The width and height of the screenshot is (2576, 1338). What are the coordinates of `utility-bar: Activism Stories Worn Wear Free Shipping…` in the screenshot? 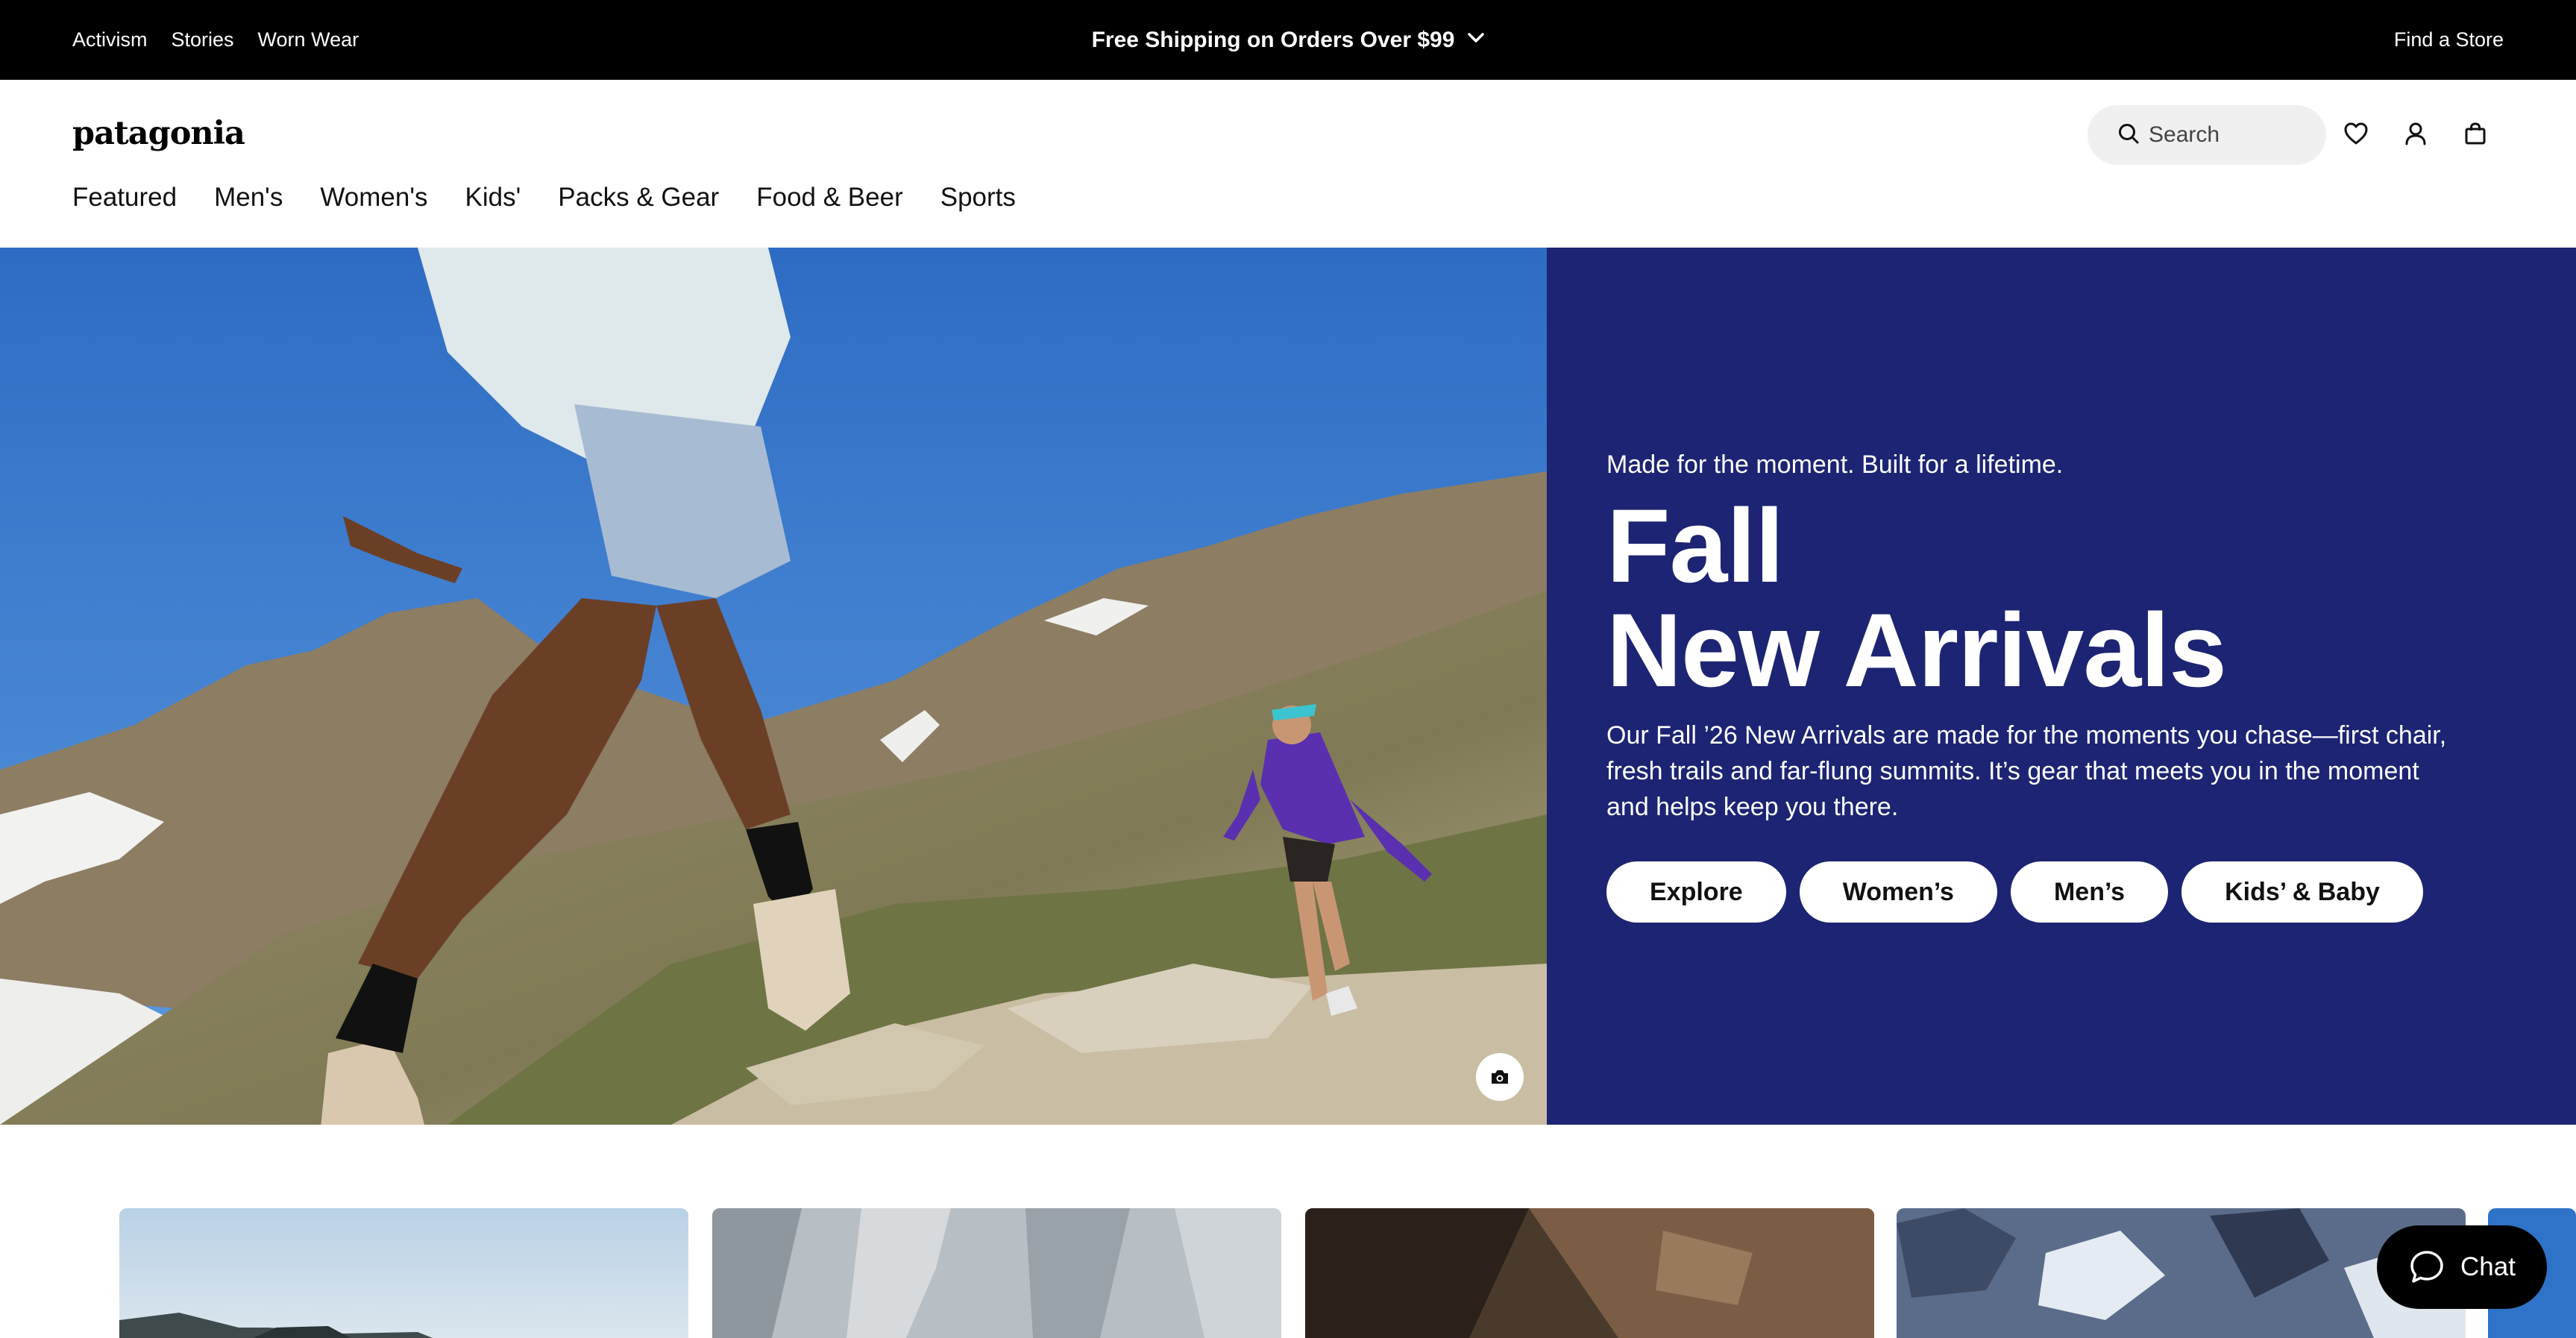 It's located at (1288, 40).